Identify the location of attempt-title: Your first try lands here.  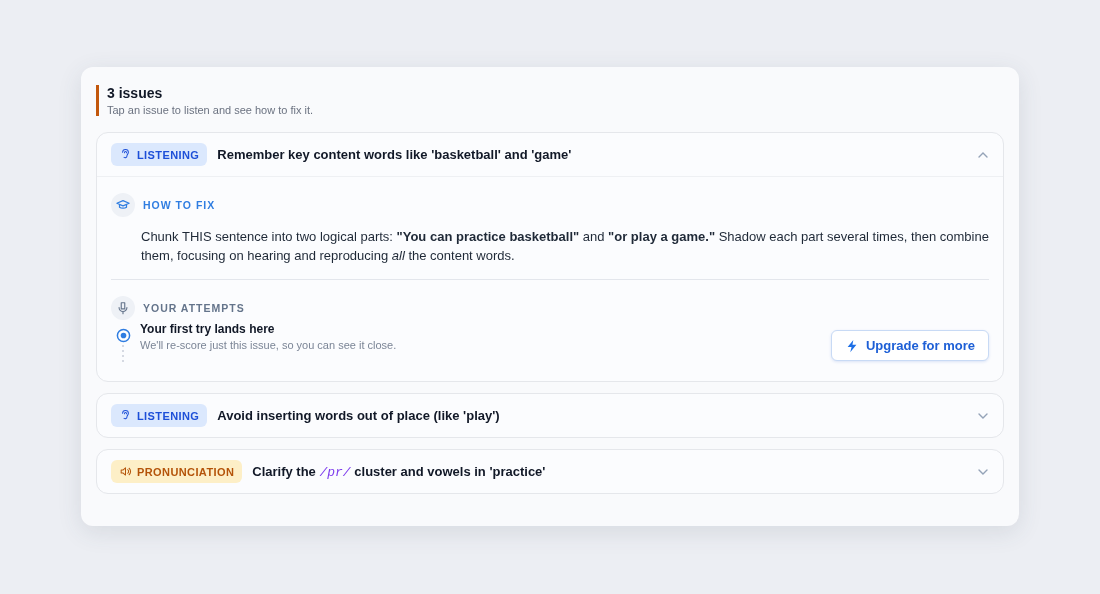
(208, 329).